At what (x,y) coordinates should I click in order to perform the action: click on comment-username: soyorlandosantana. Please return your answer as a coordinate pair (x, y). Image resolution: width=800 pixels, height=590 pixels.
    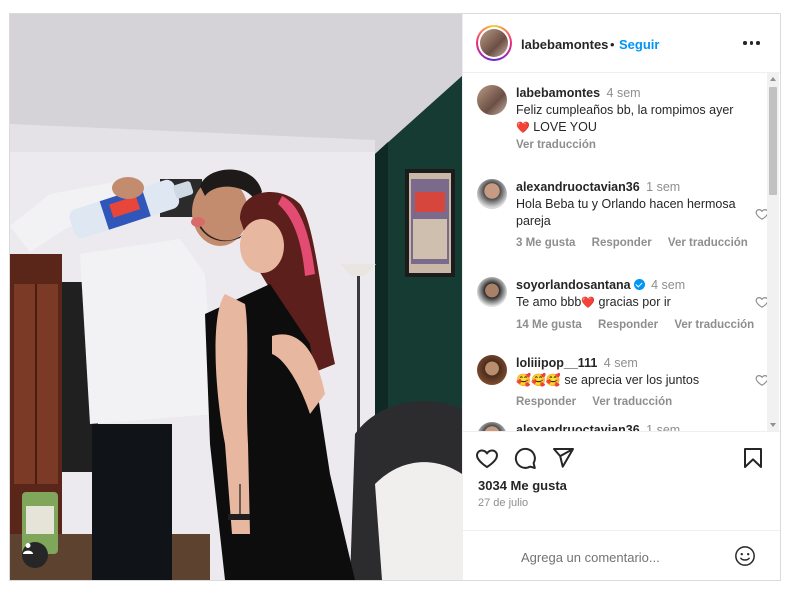
    Looking at the image, I should click on (573, 285).